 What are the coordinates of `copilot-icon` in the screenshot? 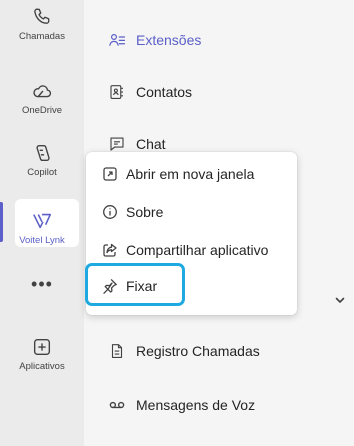 It's located at (43, 153).